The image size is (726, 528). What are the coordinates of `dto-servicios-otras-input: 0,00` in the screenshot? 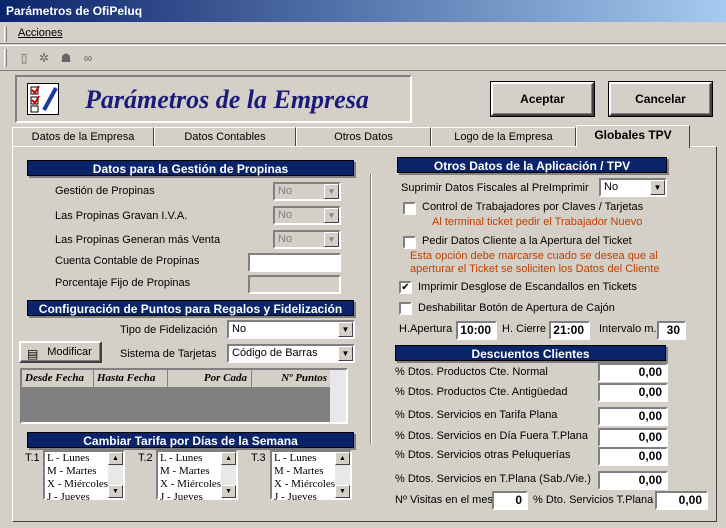 It's located at (633, 456).